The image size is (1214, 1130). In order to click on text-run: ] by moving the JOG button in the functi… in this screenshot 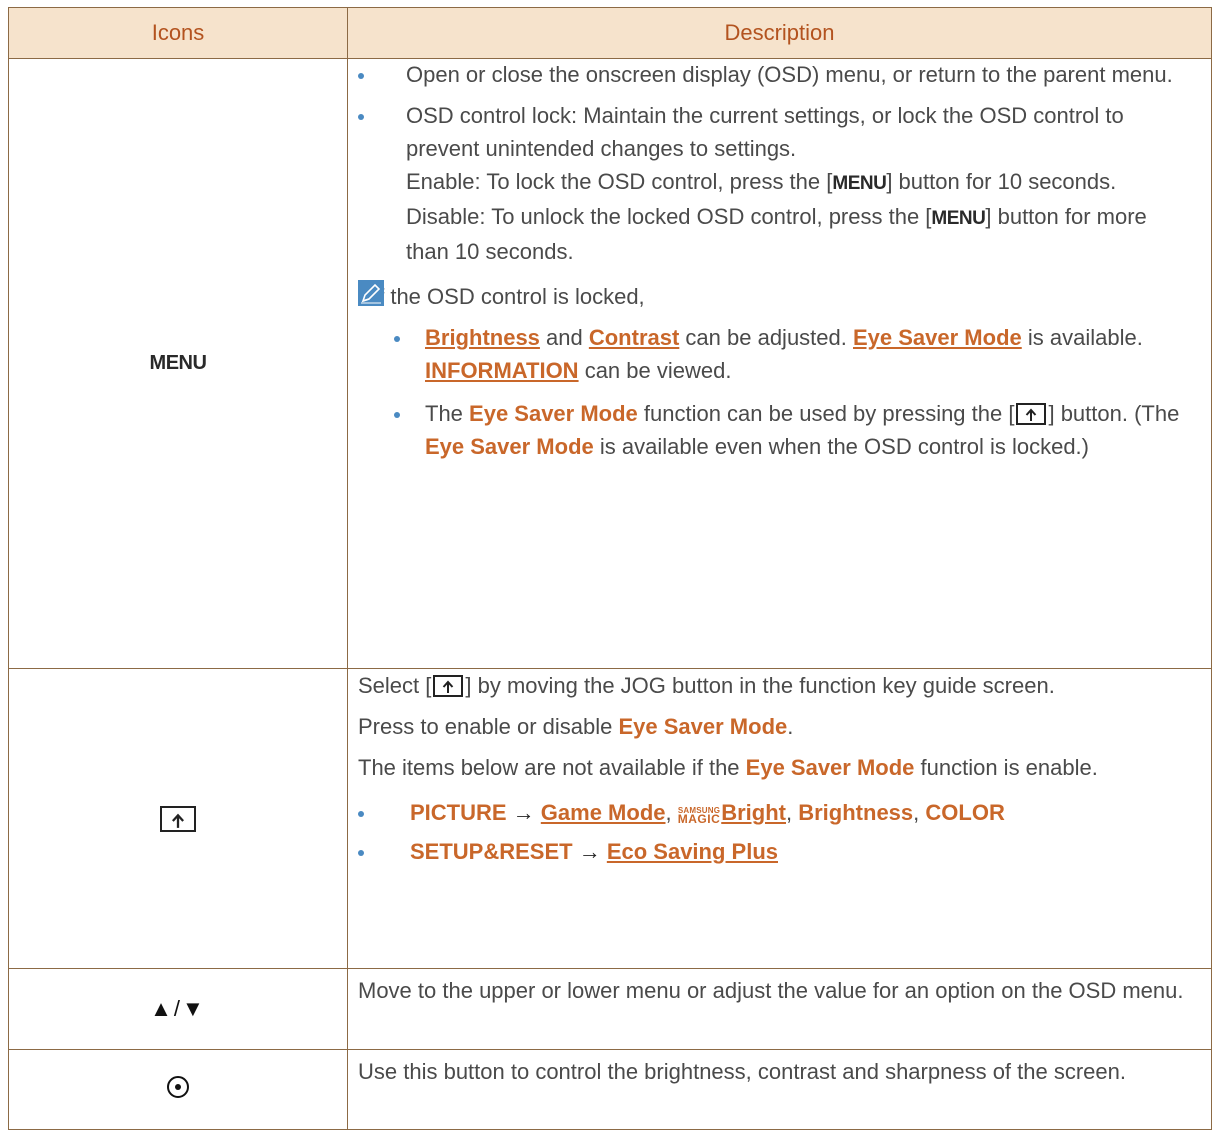, I will do `click(760, 685)`.